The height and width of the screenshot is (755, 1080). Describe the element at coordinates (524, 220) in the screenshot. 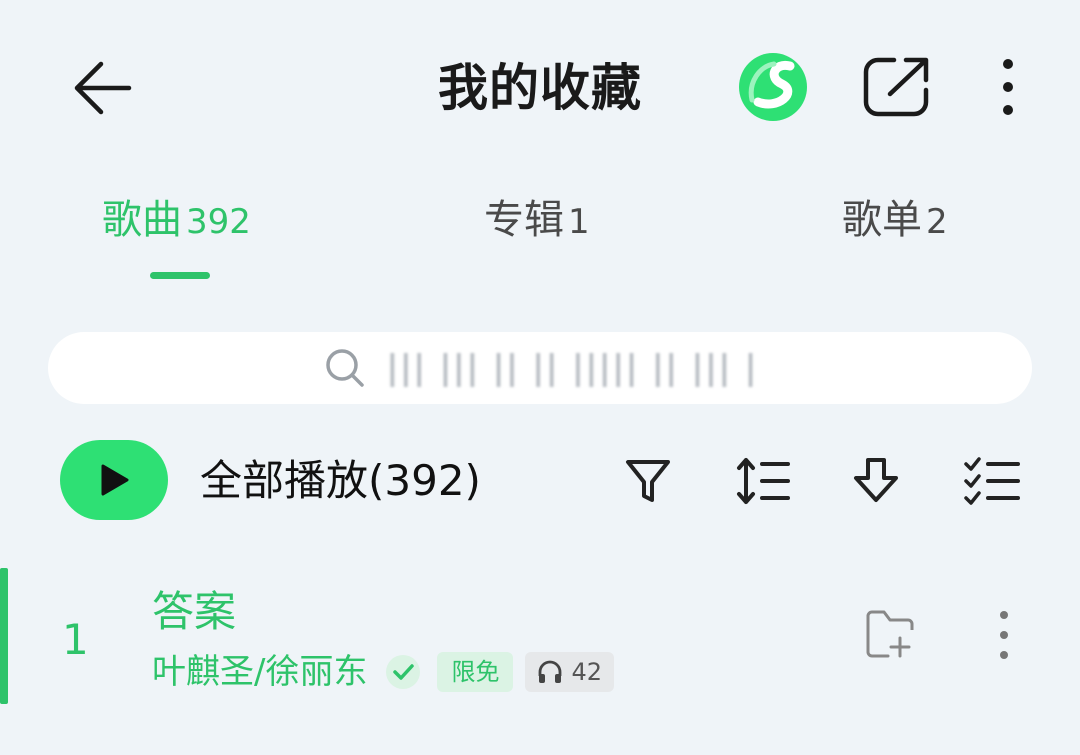

I see `tab-albums-label: 专辑` at that location.